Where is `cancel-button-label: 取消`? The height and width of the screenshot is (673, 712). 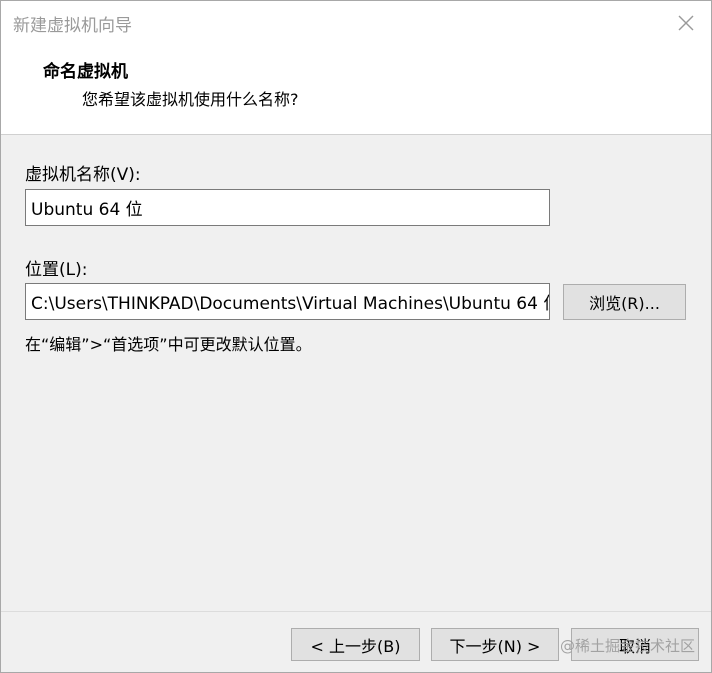
cancel-button-label: 取消 is located at coordinates (634, 646).